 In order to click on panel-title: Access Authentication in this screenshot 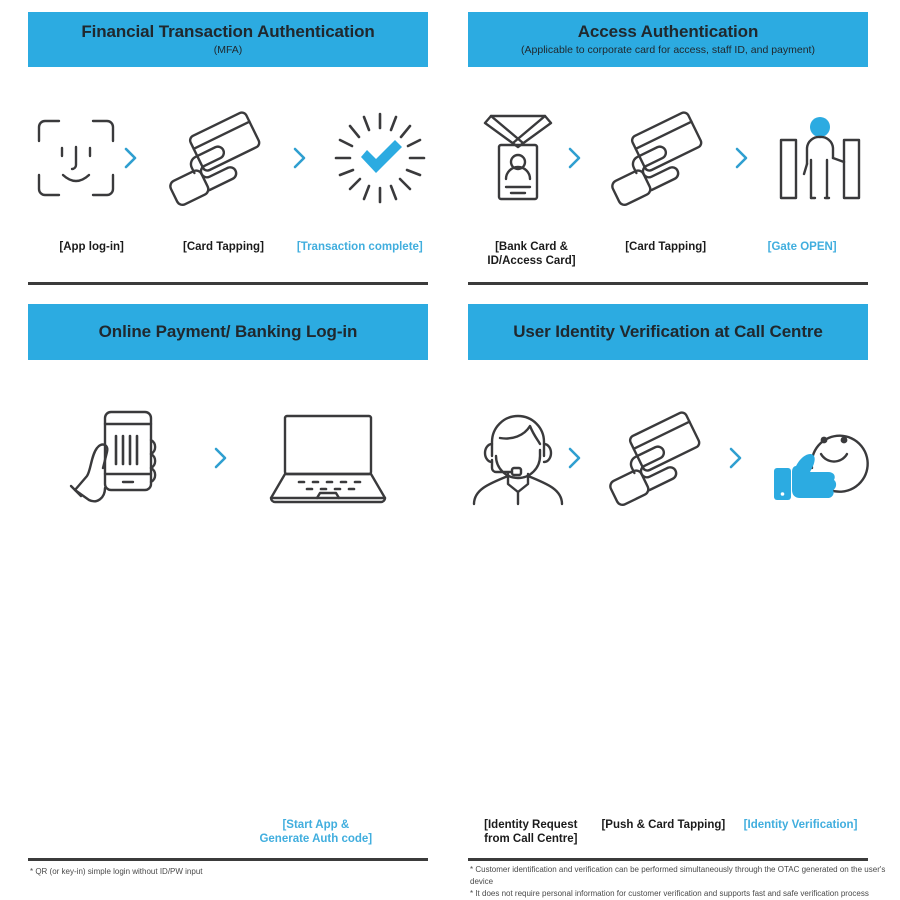, I will do `click(668, 32)`.